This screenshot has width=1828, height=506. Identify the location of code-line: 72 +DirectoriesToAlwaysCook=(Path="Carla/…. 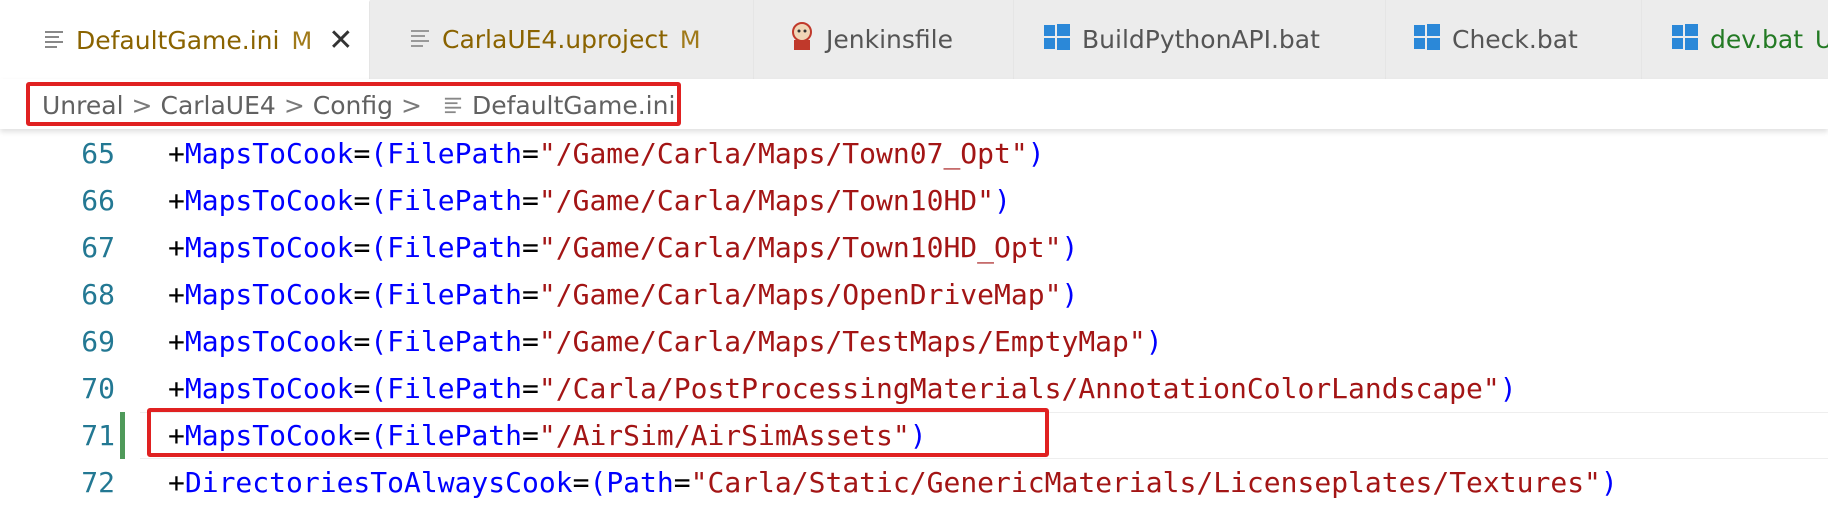
(914, 482).